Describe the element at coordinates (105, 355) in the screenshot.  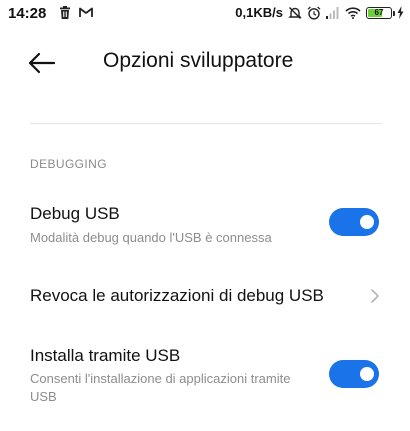
I see `setting-title: Installa tramite USB` at that location.